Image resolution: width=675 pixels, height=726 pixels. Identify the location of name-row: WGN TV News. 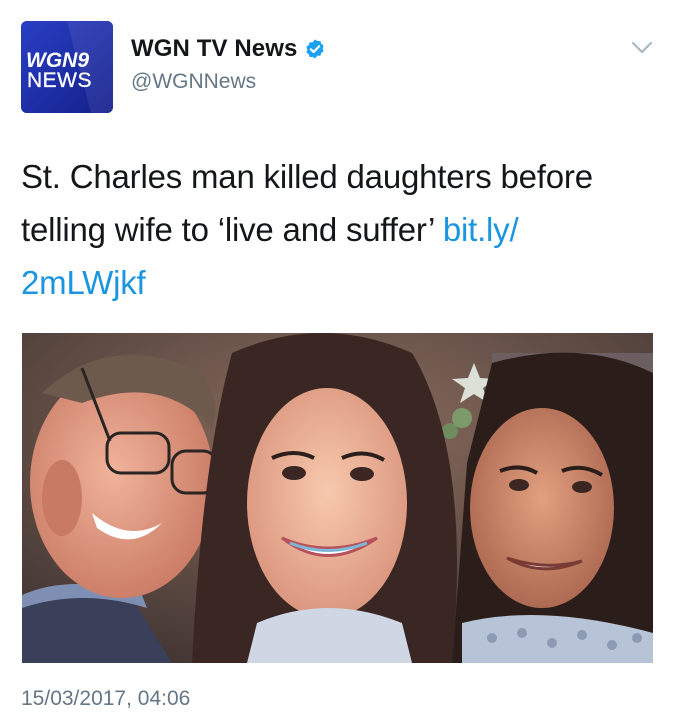
(228, 49).